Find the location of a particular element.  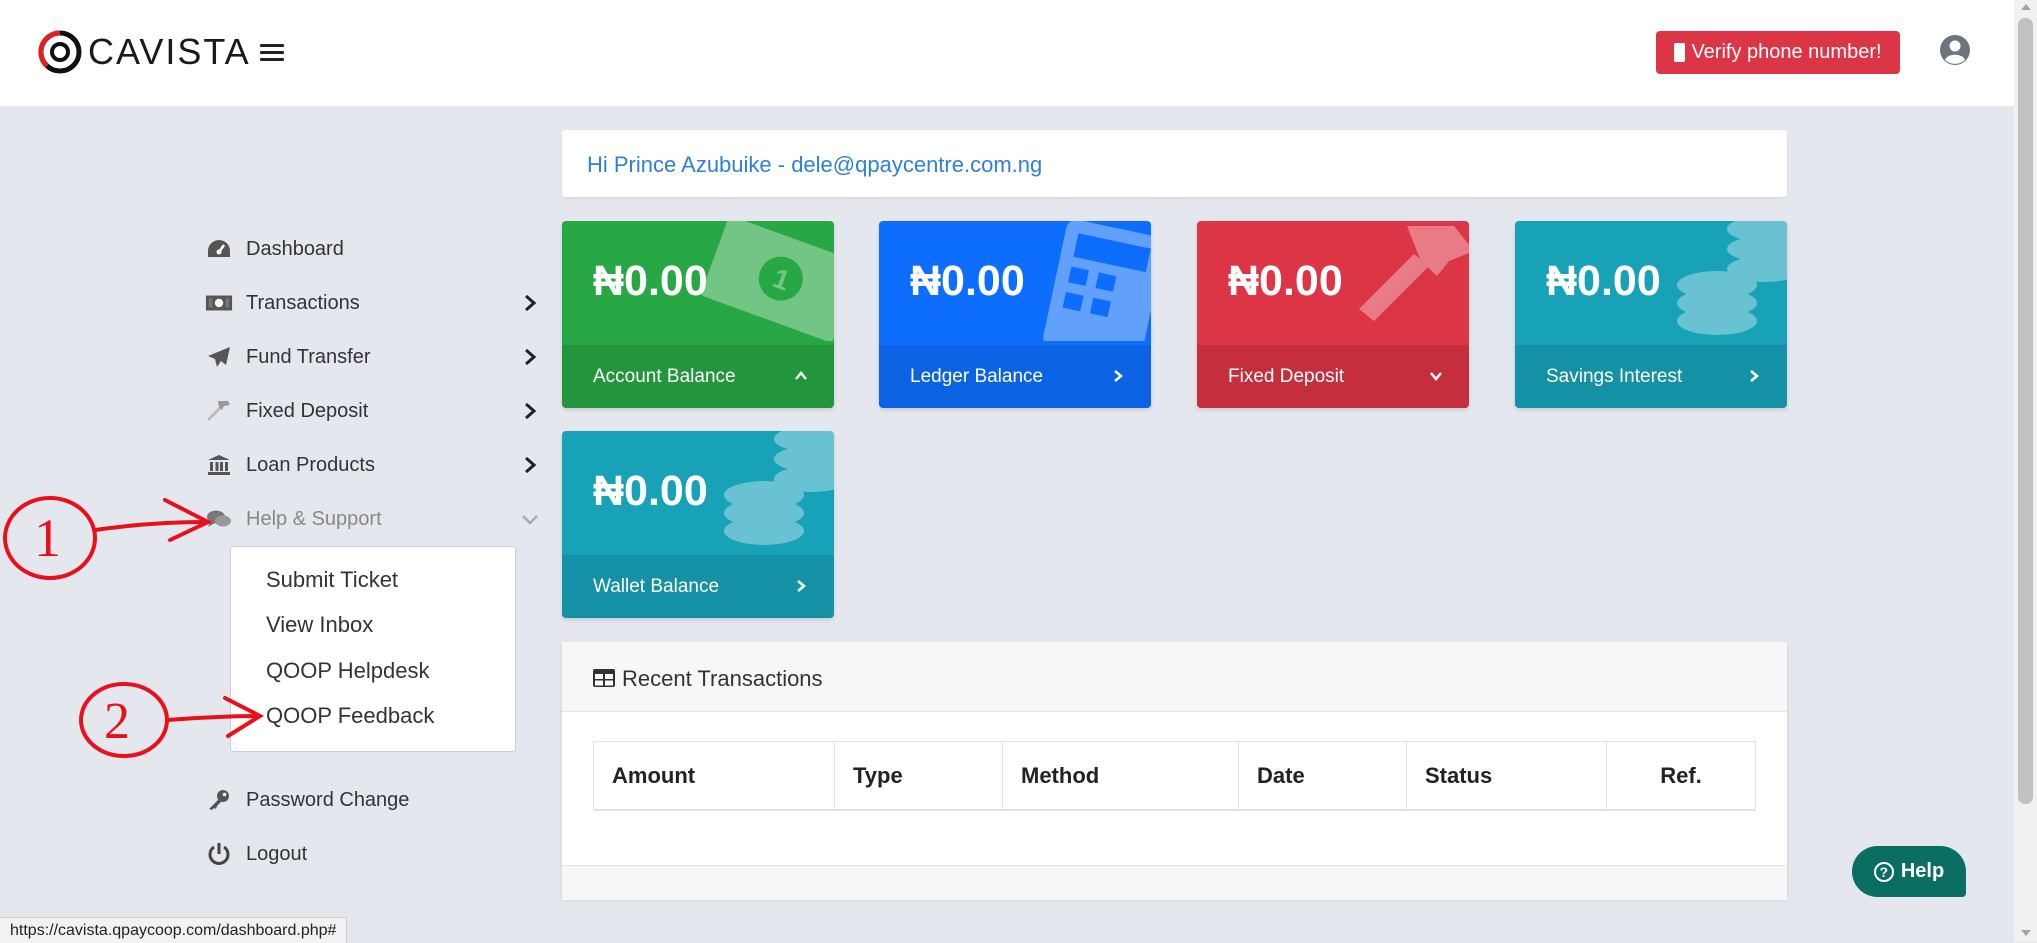

sidebar-item-label: Loan Products is located at coordinates (310, 464).